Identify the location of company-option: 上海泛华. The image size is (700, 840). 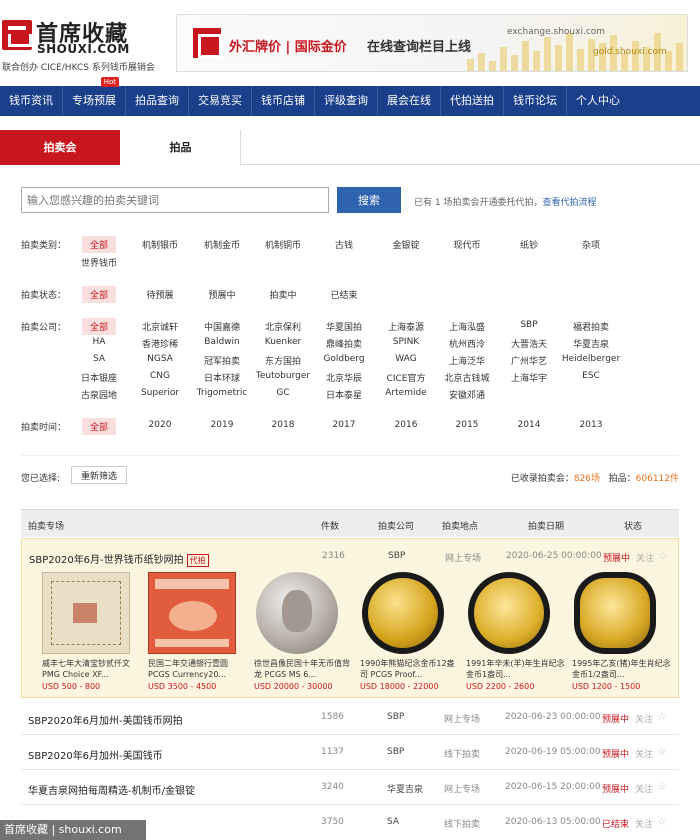
(467, 360).